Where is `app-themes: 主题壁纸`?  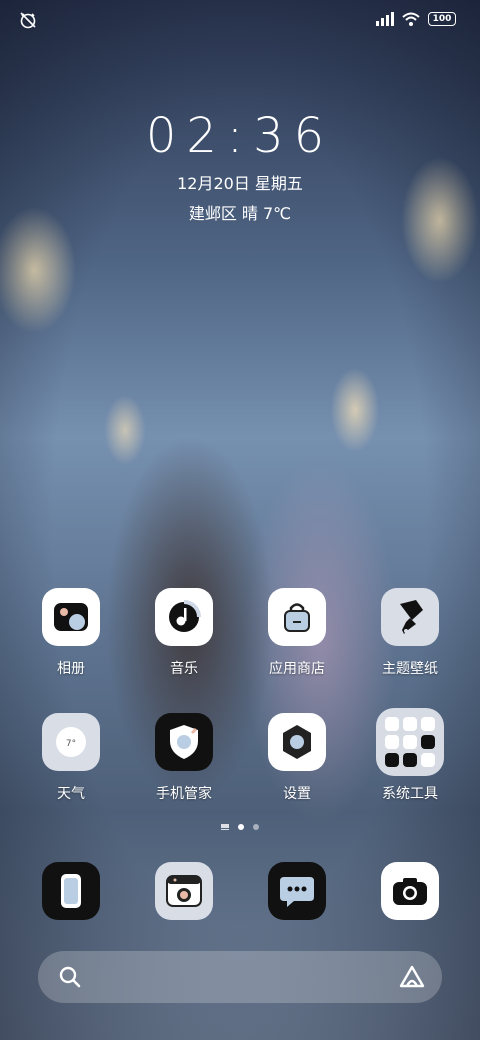
app-themes: 主题壁纸 is located at coordinates (410, 633).